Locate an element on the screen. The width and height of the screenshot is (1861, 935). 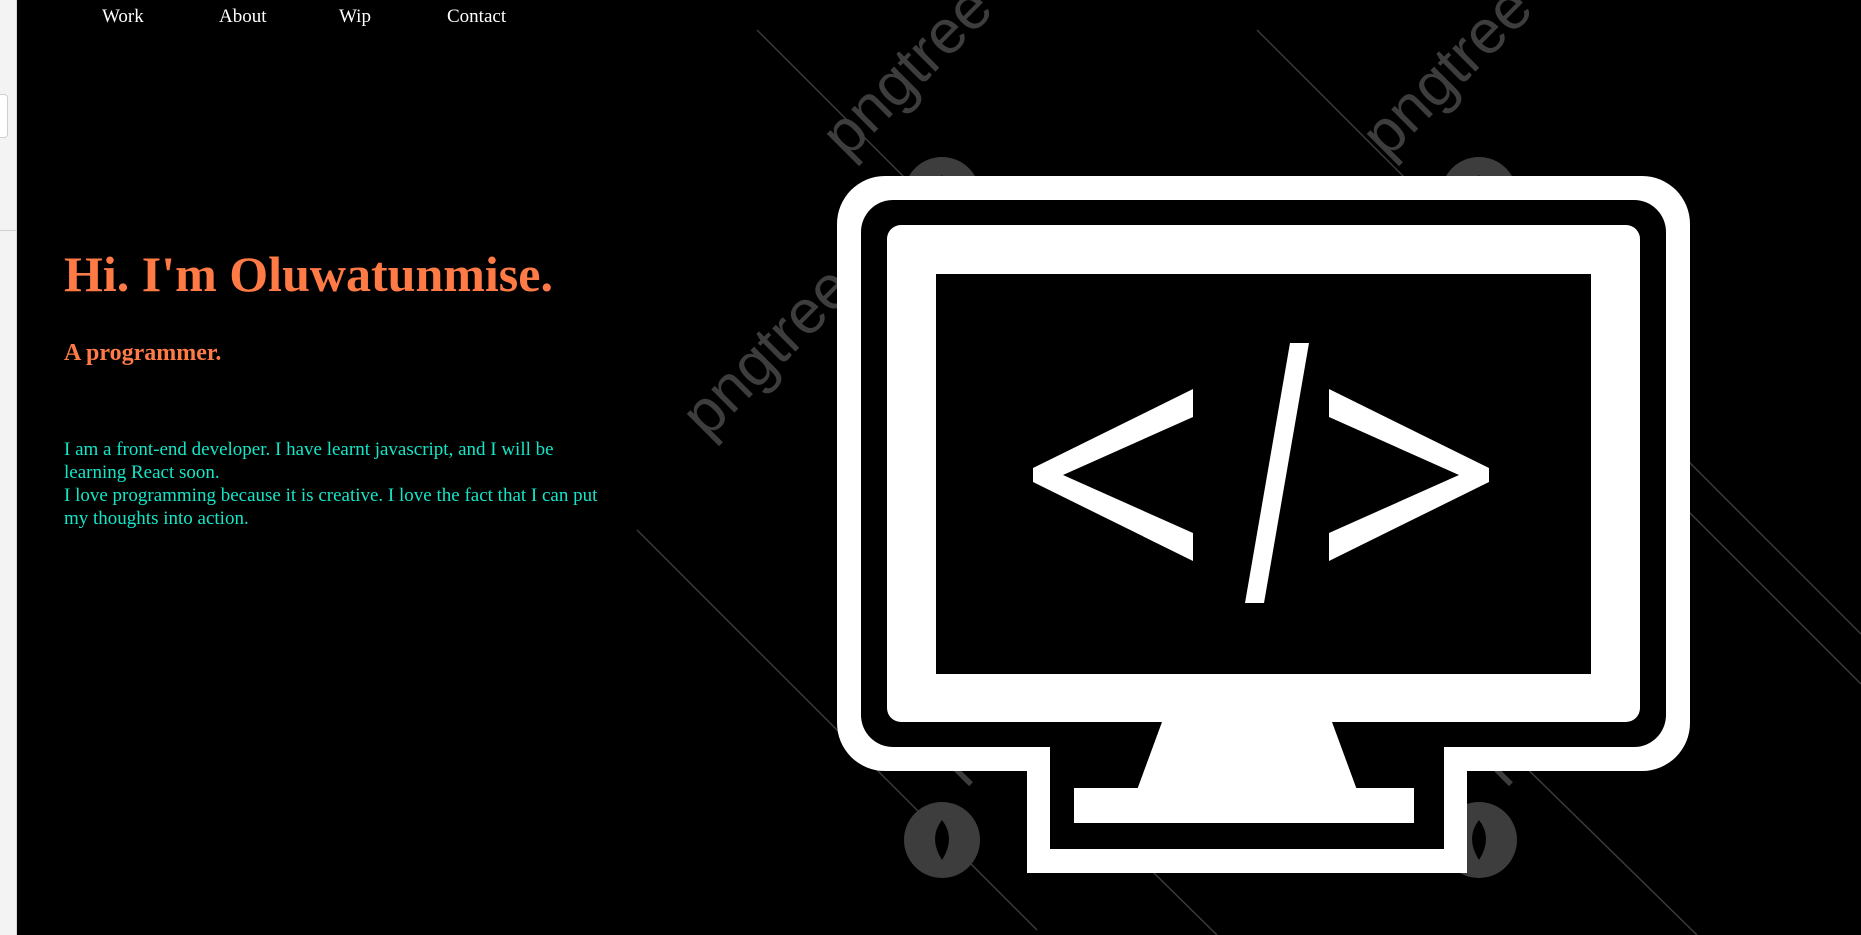
gutter-divider is located at coordinates (8, 230).